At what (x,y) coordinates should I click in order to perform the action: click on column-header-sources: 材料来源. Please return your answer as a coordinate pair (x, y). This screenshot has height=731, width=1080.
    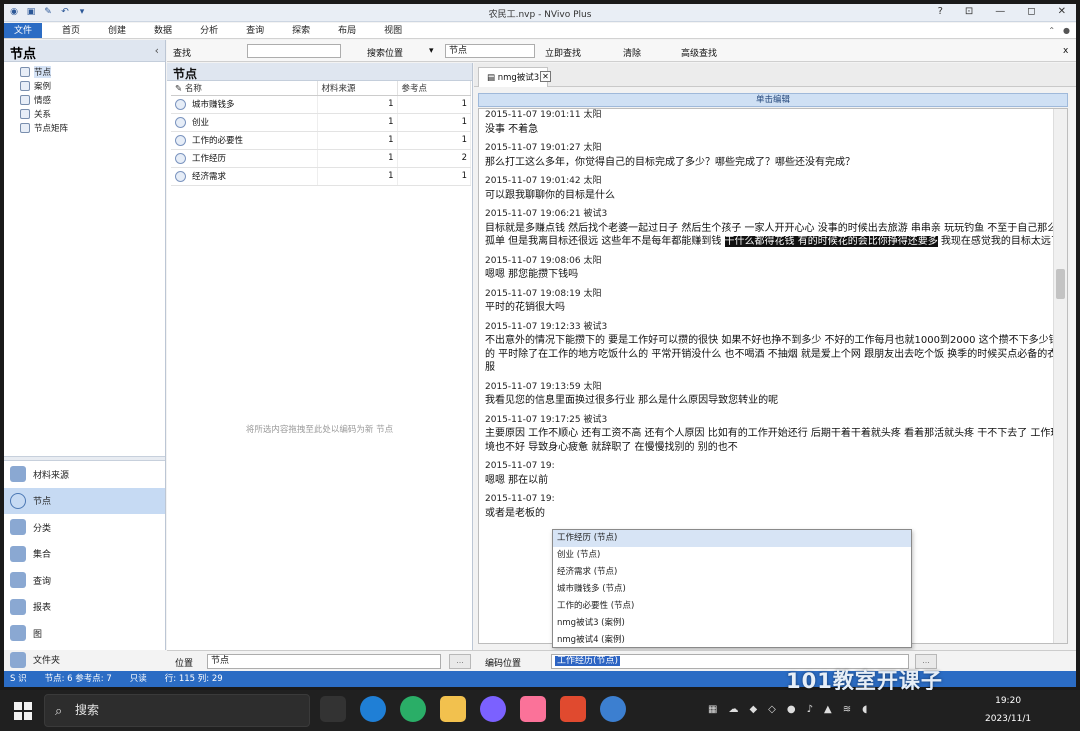
    Looking at the image, I should click on (357, 88).